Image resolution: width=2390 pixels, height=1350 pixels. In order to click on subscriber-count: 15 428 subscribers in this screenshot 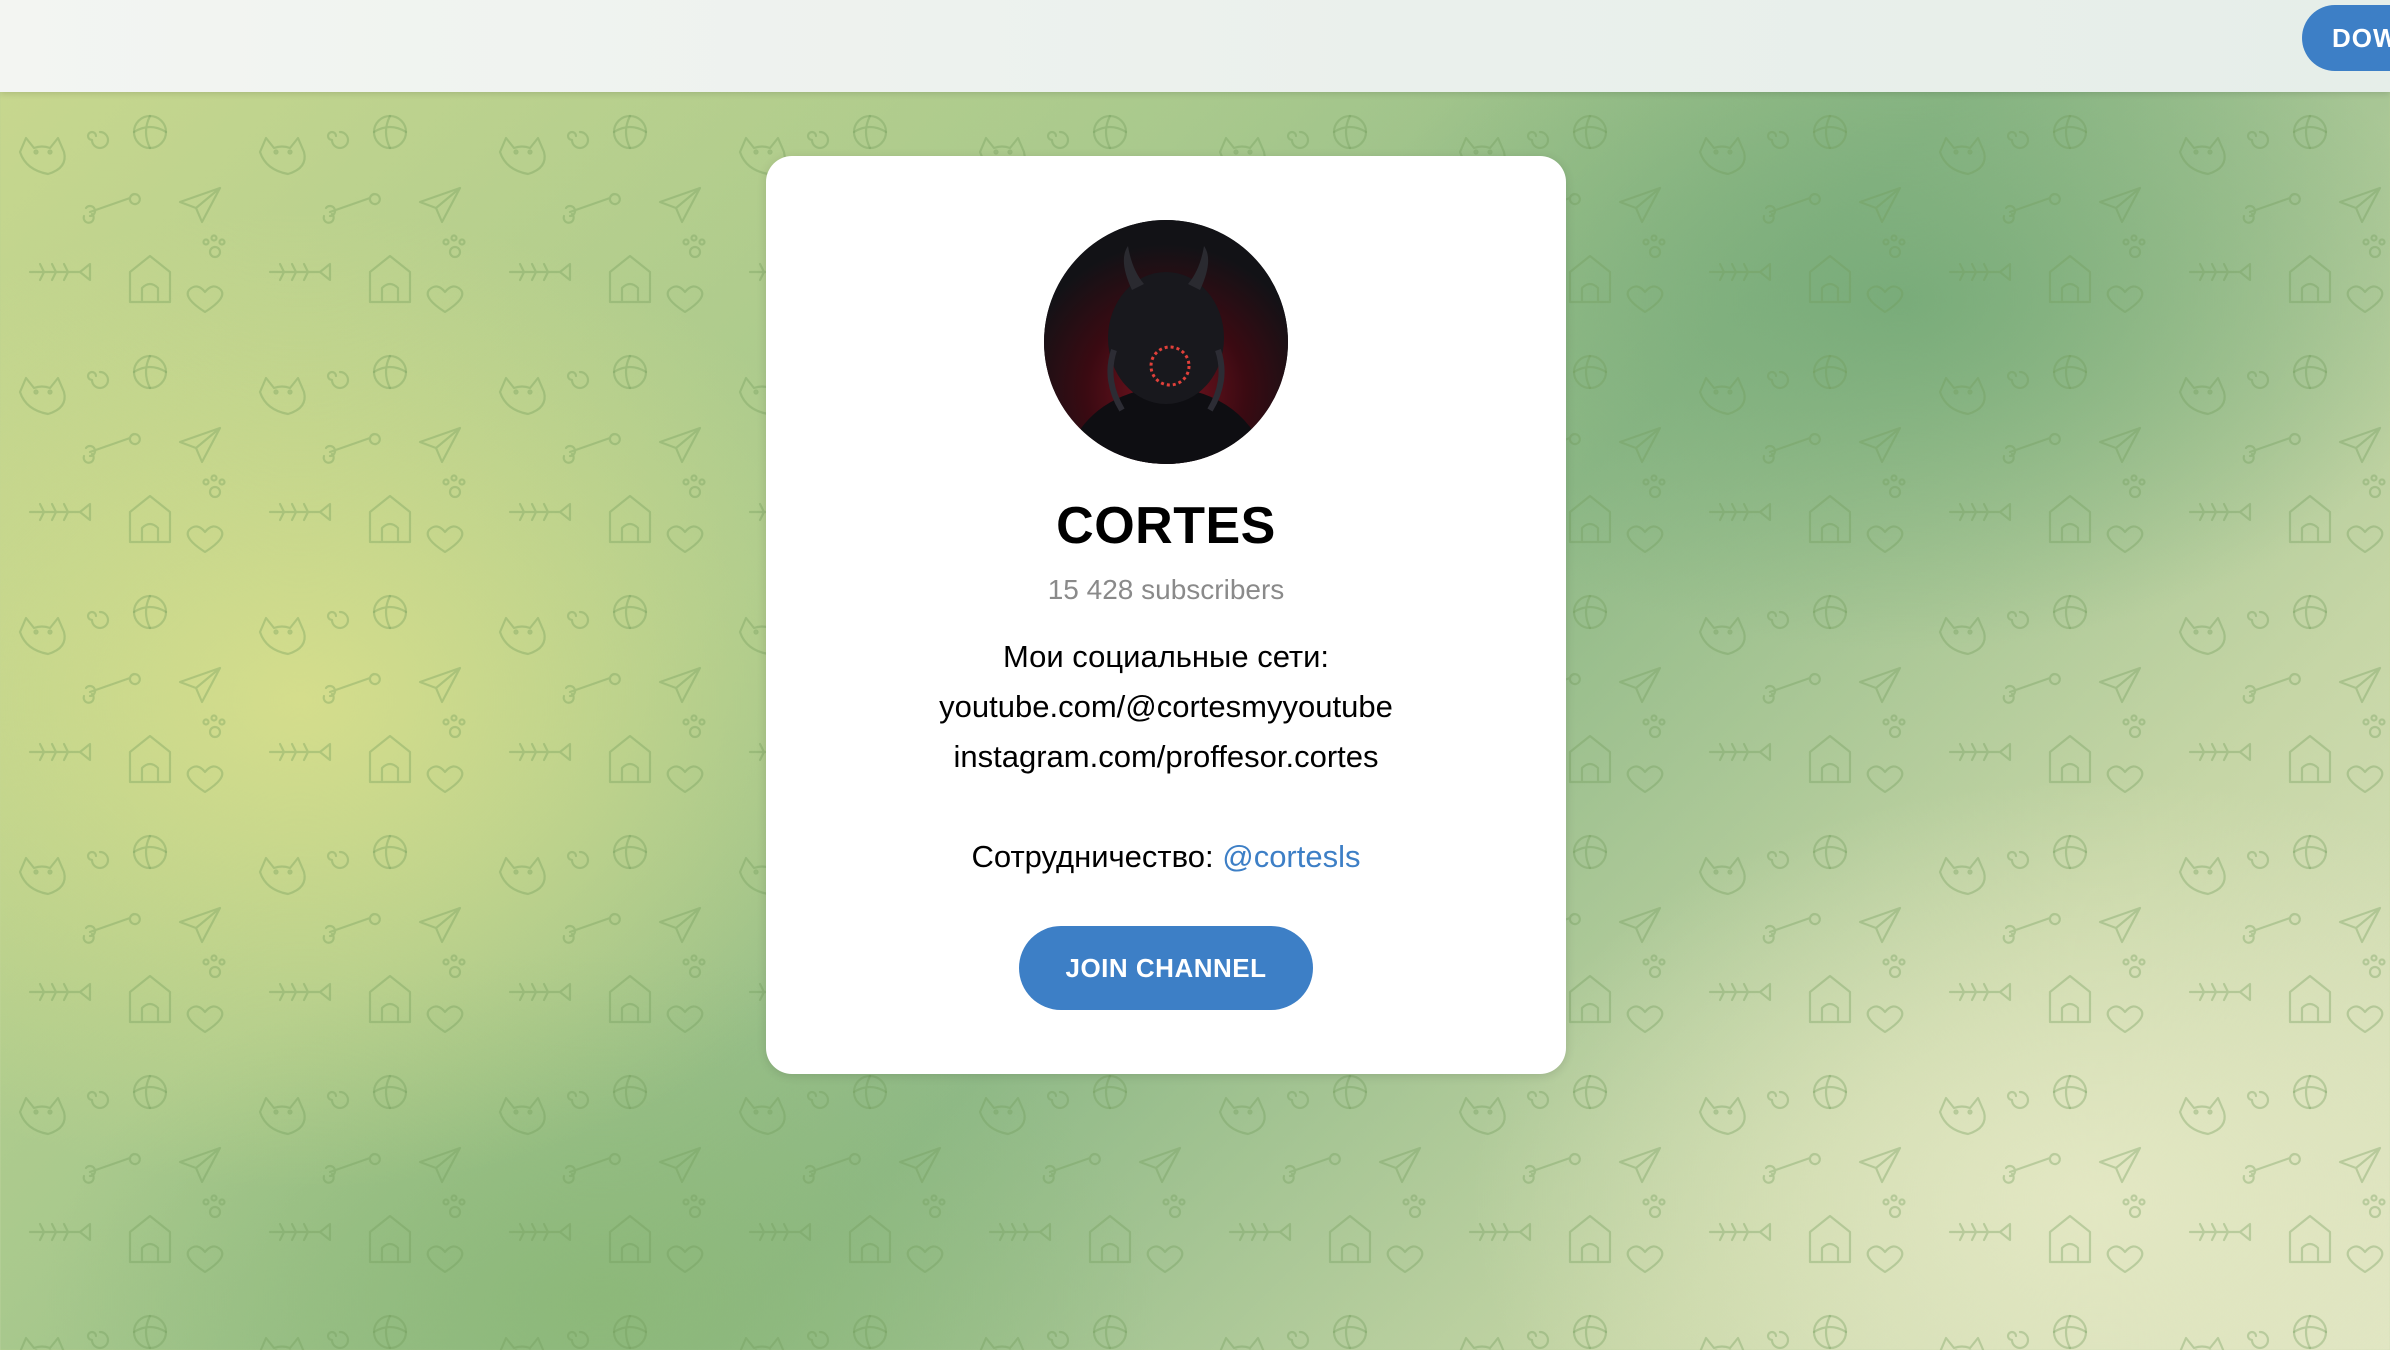, I will do `click(1166, 589)`.